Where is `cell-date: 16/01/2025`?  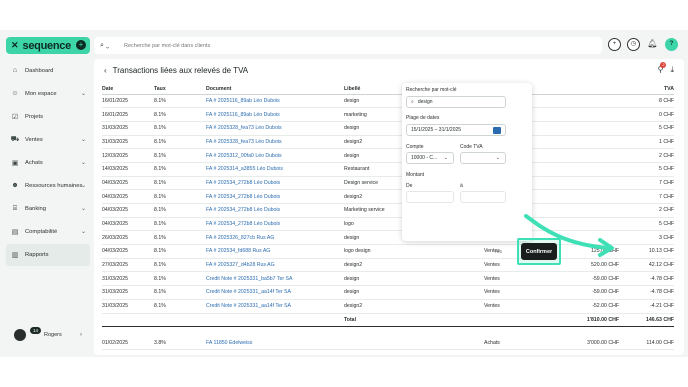 cell-date: 16/01/2025 is located at coordinates (128, 114).